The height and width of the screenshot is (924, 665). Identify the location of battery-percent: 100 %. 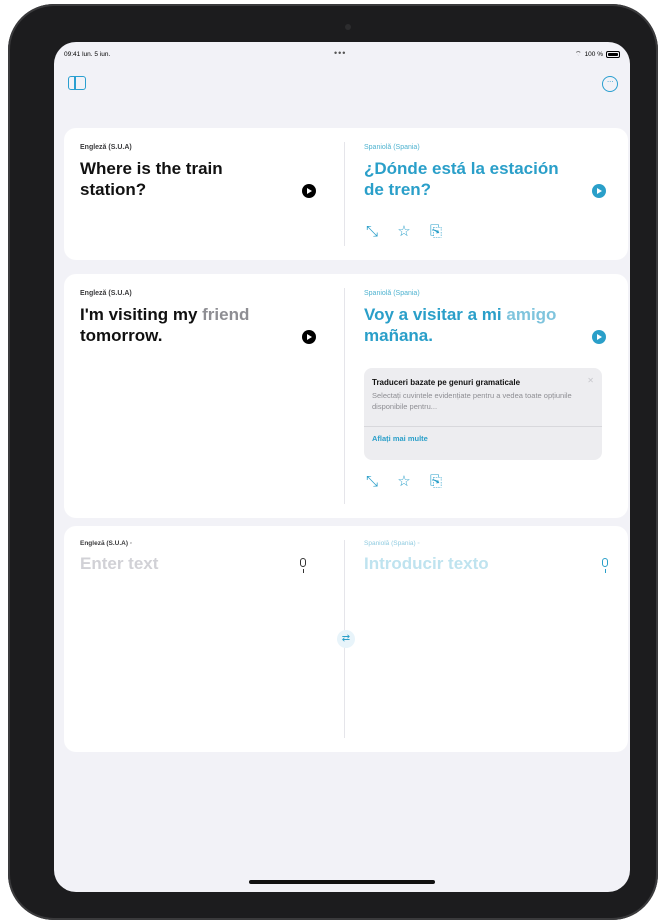
(593, 54).